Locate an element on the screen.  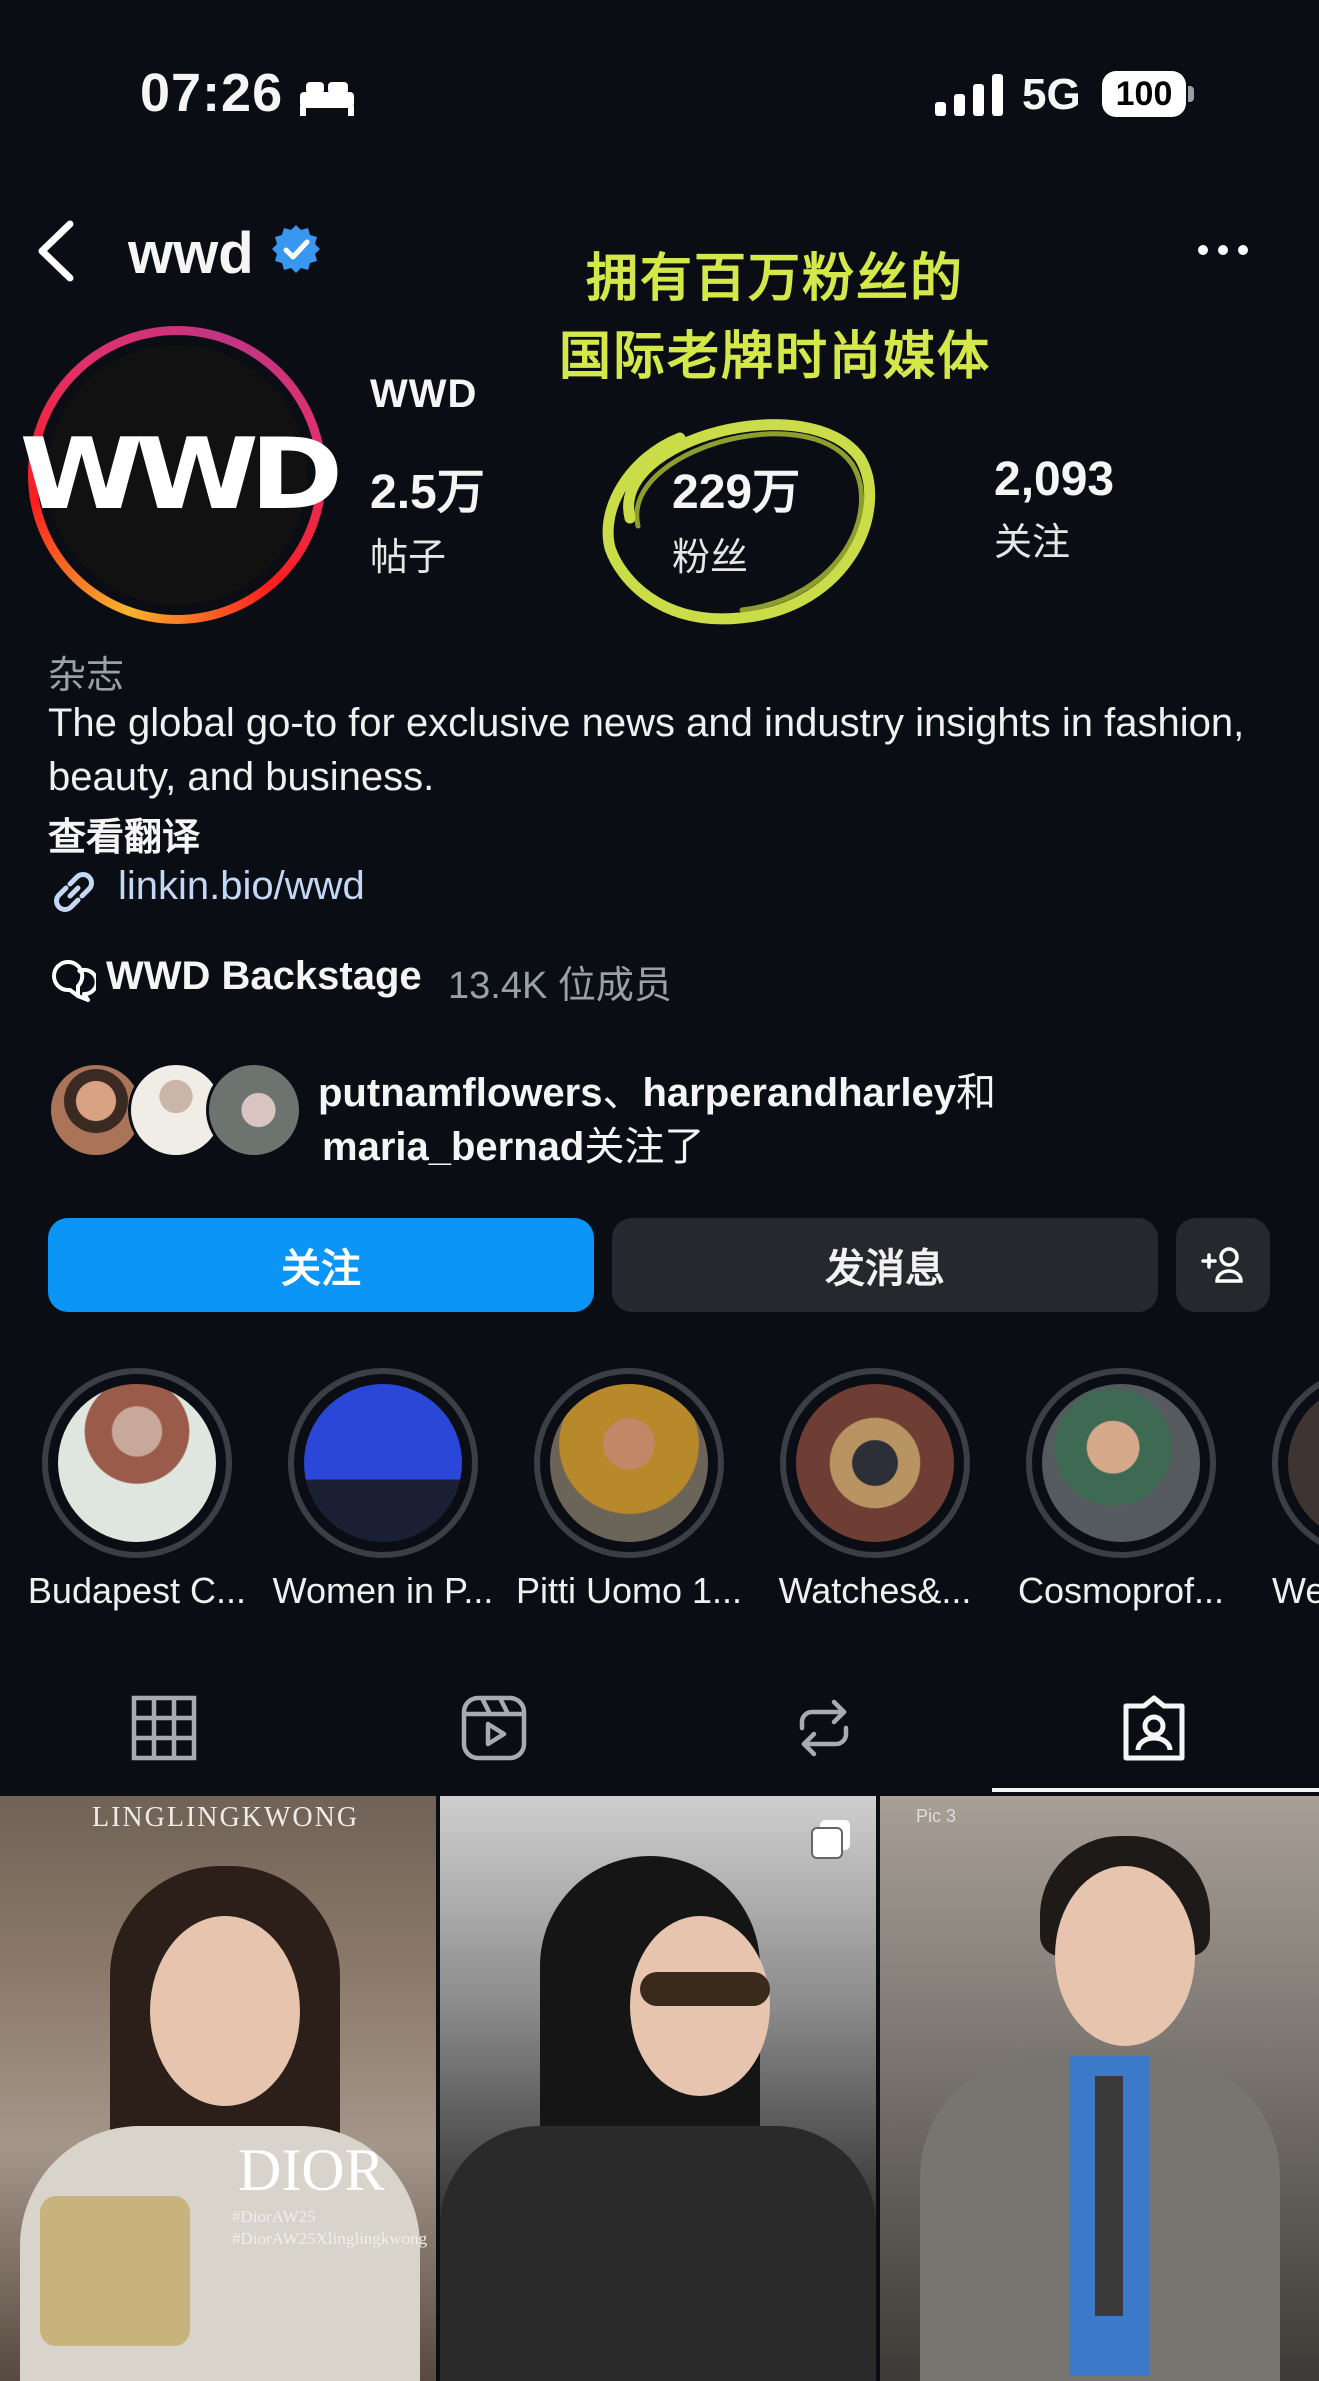
following-value: 2,093 is located at coordinates (1054, 479).